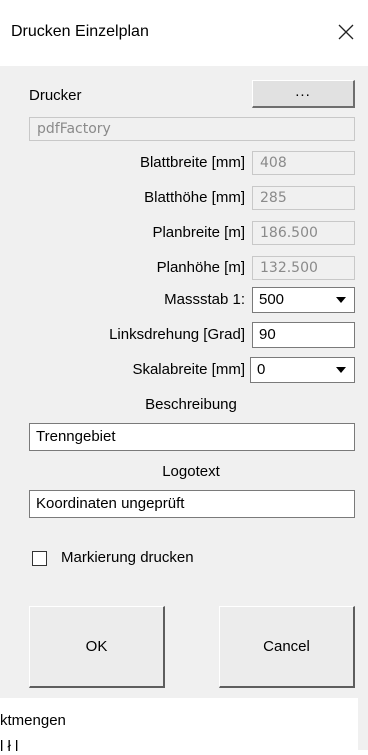 Image resolution: width=368 pixels, height=755 pixels. What do you see at coordinates (188, 369) in the screenshot?
I see `skalabreite-label: Skalabreite [mm]` at bounding box center [188, 369].